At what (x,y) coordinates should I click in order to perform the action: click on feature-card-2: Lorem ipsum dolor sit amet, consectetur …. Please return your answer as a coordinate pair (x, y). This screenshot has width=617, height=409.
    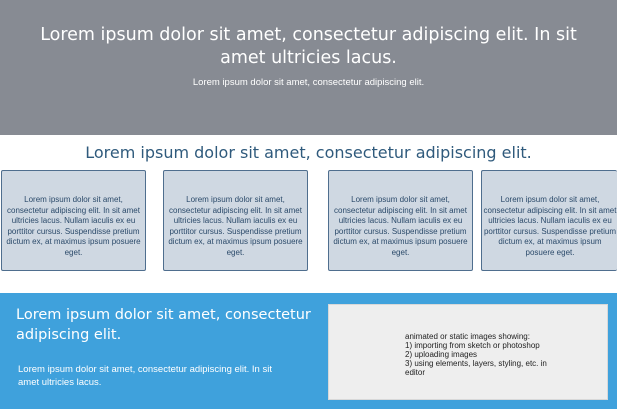
    Looking at the image, I should click on (235, 220).